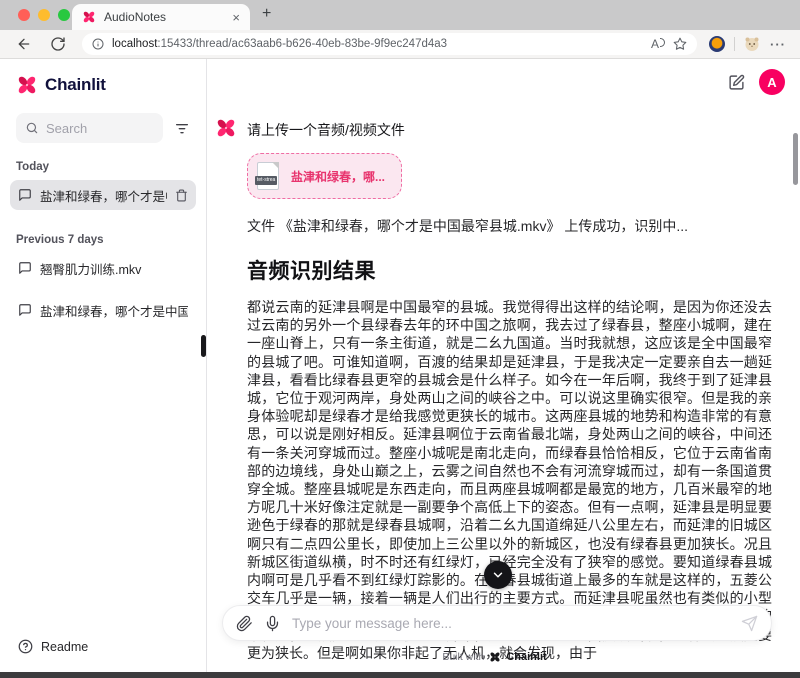  I want to click on scroll-to-bottom-button, so click(498, 575).